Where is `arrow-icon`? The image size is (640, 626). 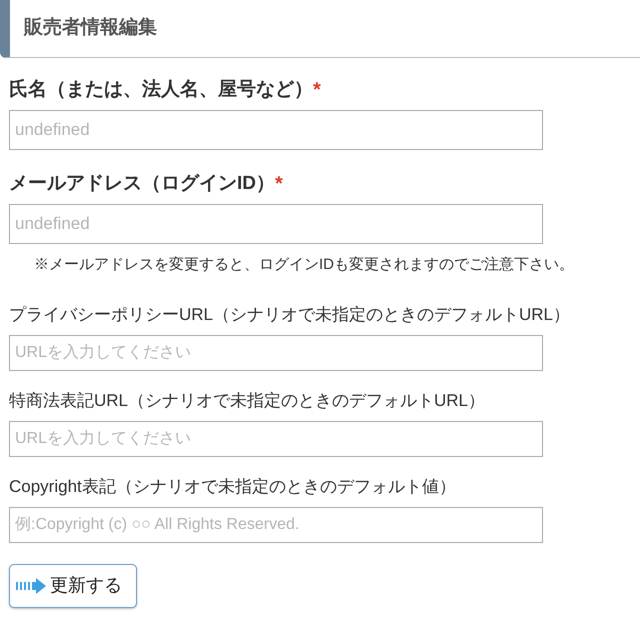
arrow-icon is located at coordinates (31, 586).